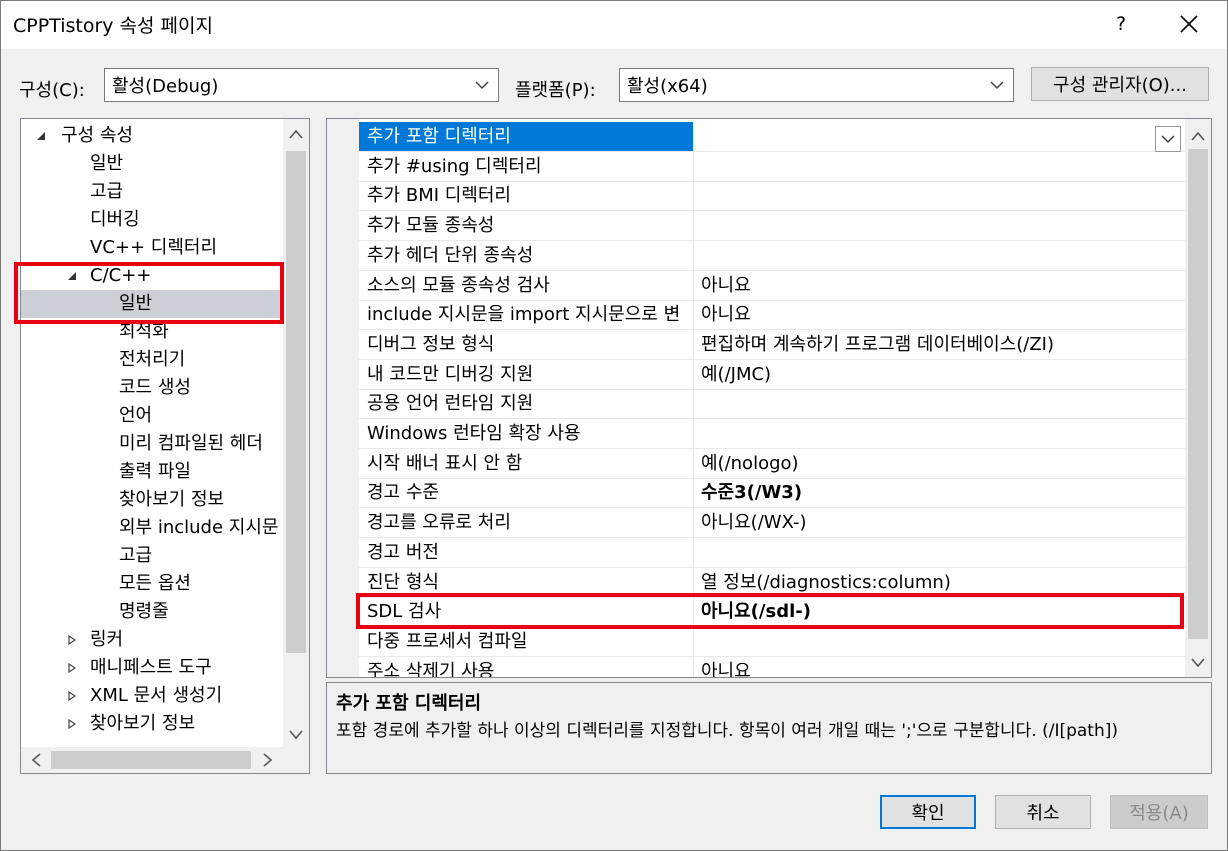  I want to click on property-row: 경고 수준 수준3(/W3), so click(773, 493).